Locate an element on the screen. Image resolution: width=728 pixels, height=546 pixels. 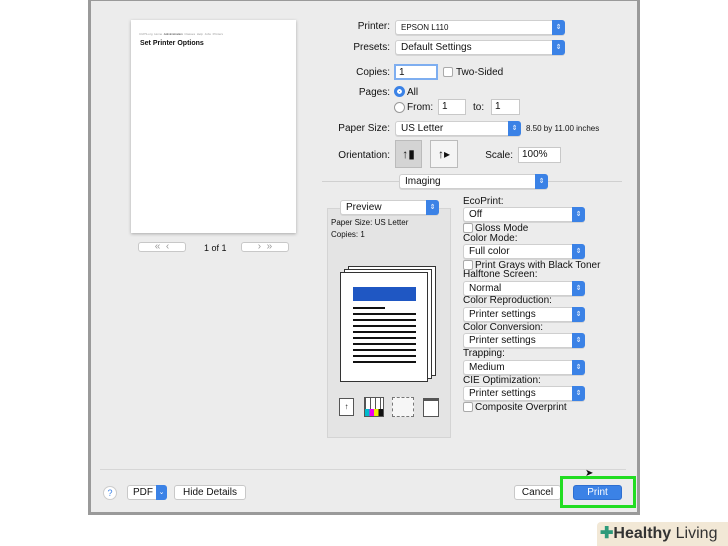
help-button: ? is located at coordinates (110, 493).